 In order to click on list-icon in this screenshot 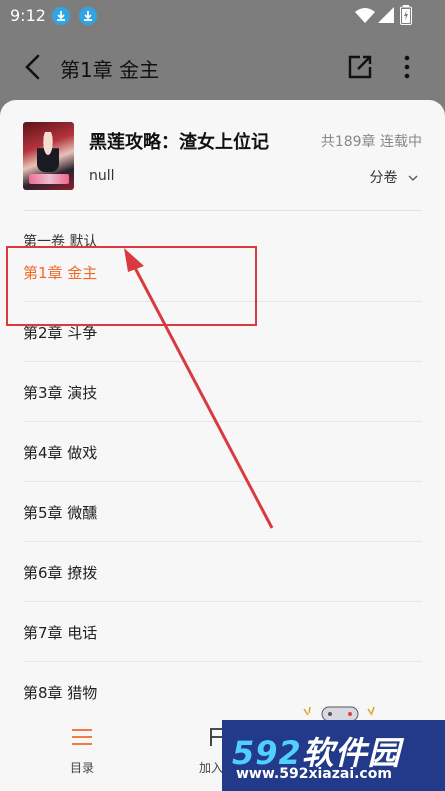, I will do `click(82, 737)`.